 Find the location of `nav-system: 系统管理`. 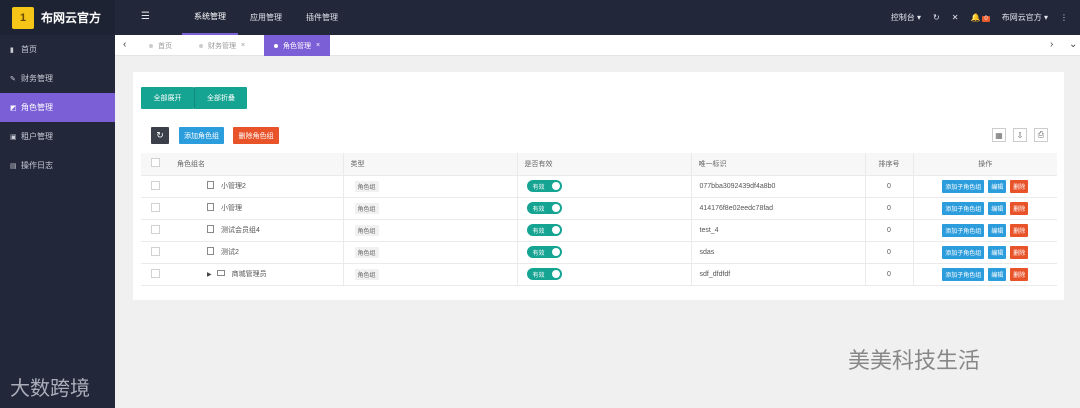

nav-system: 系统管理 is located at coordinates (210, 17).